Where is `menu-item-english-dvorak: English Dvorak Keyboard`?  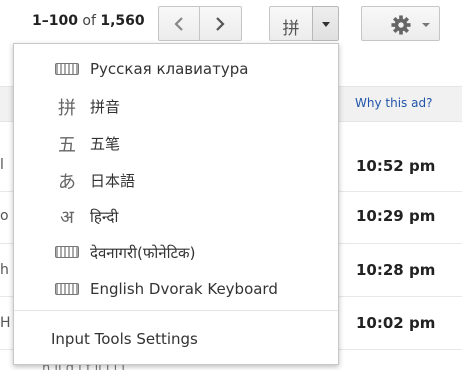 menu-item-english-dvorak: English Dvorak Keyboard is located at coordinates (176, 289).